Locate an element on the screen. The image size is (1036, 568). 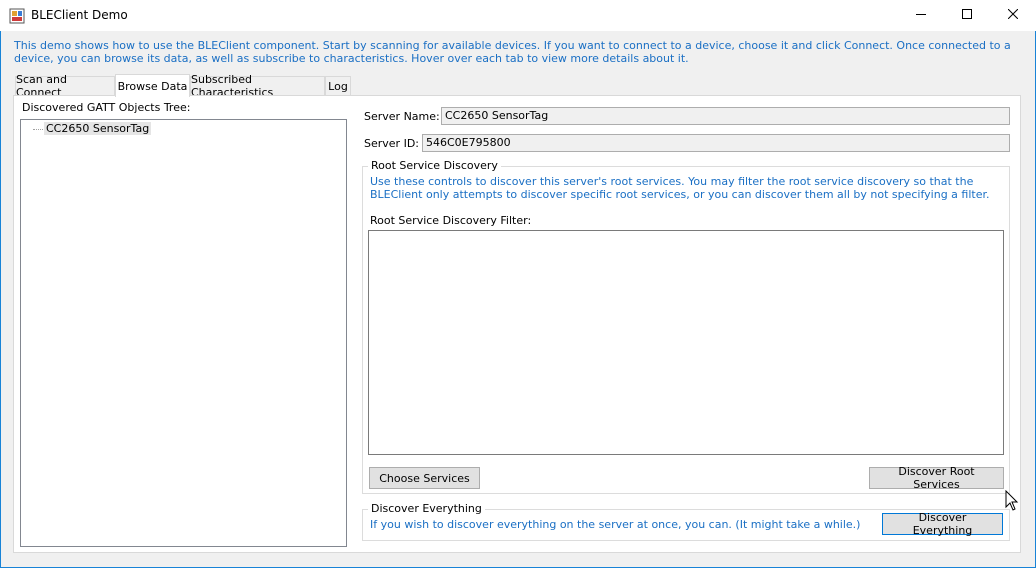
server-id-field: 546C0E795800 is located at coordinates (716, 143).